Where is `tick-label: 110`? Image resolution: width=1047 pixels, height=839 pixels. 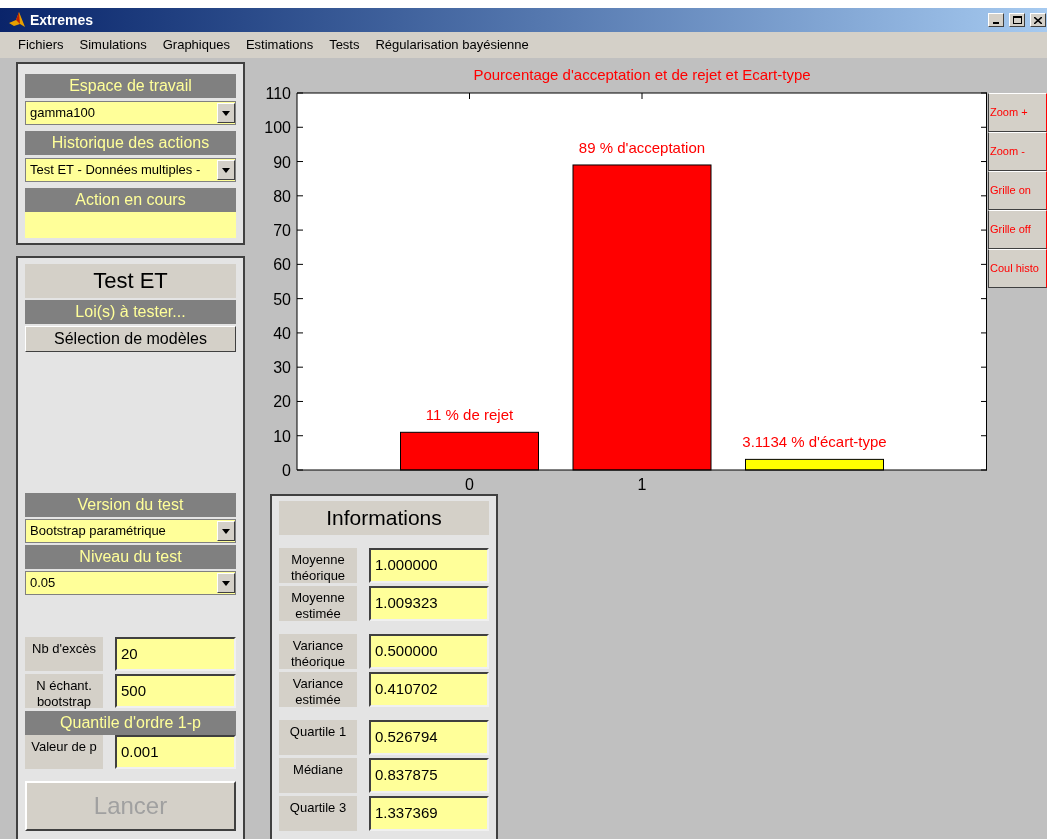
tick-label: 110 is located at coordinates (278, 93).